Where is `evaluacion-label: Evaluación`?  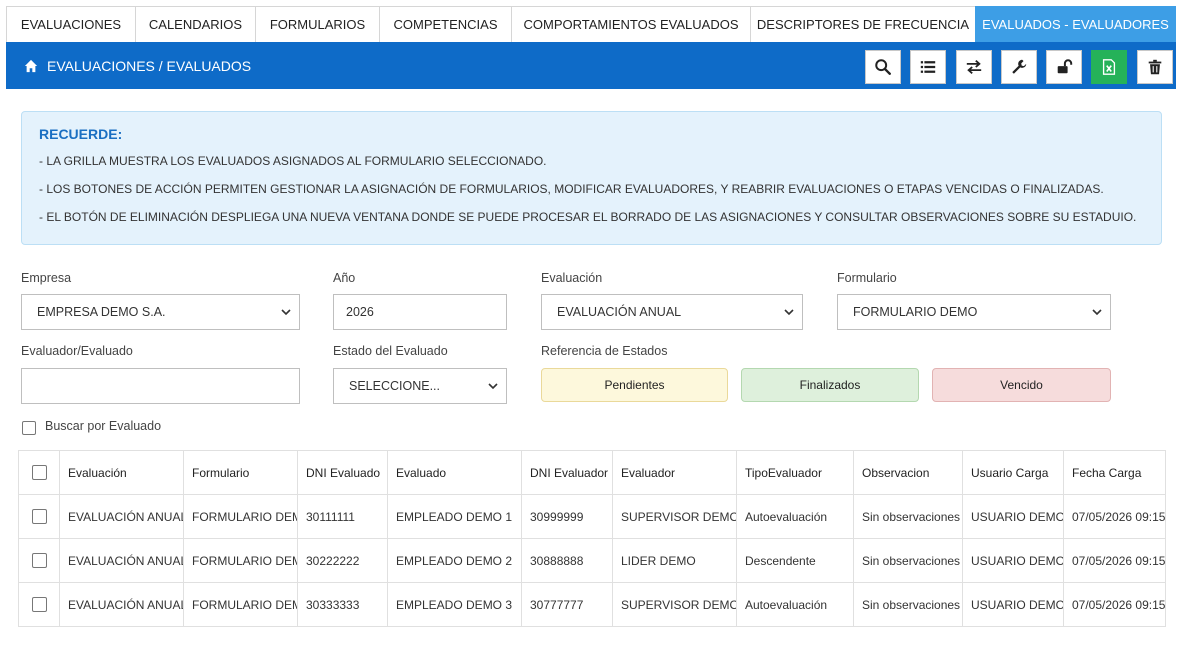
evaluacion-label: Evaluación is located at coordinates (572, 278).